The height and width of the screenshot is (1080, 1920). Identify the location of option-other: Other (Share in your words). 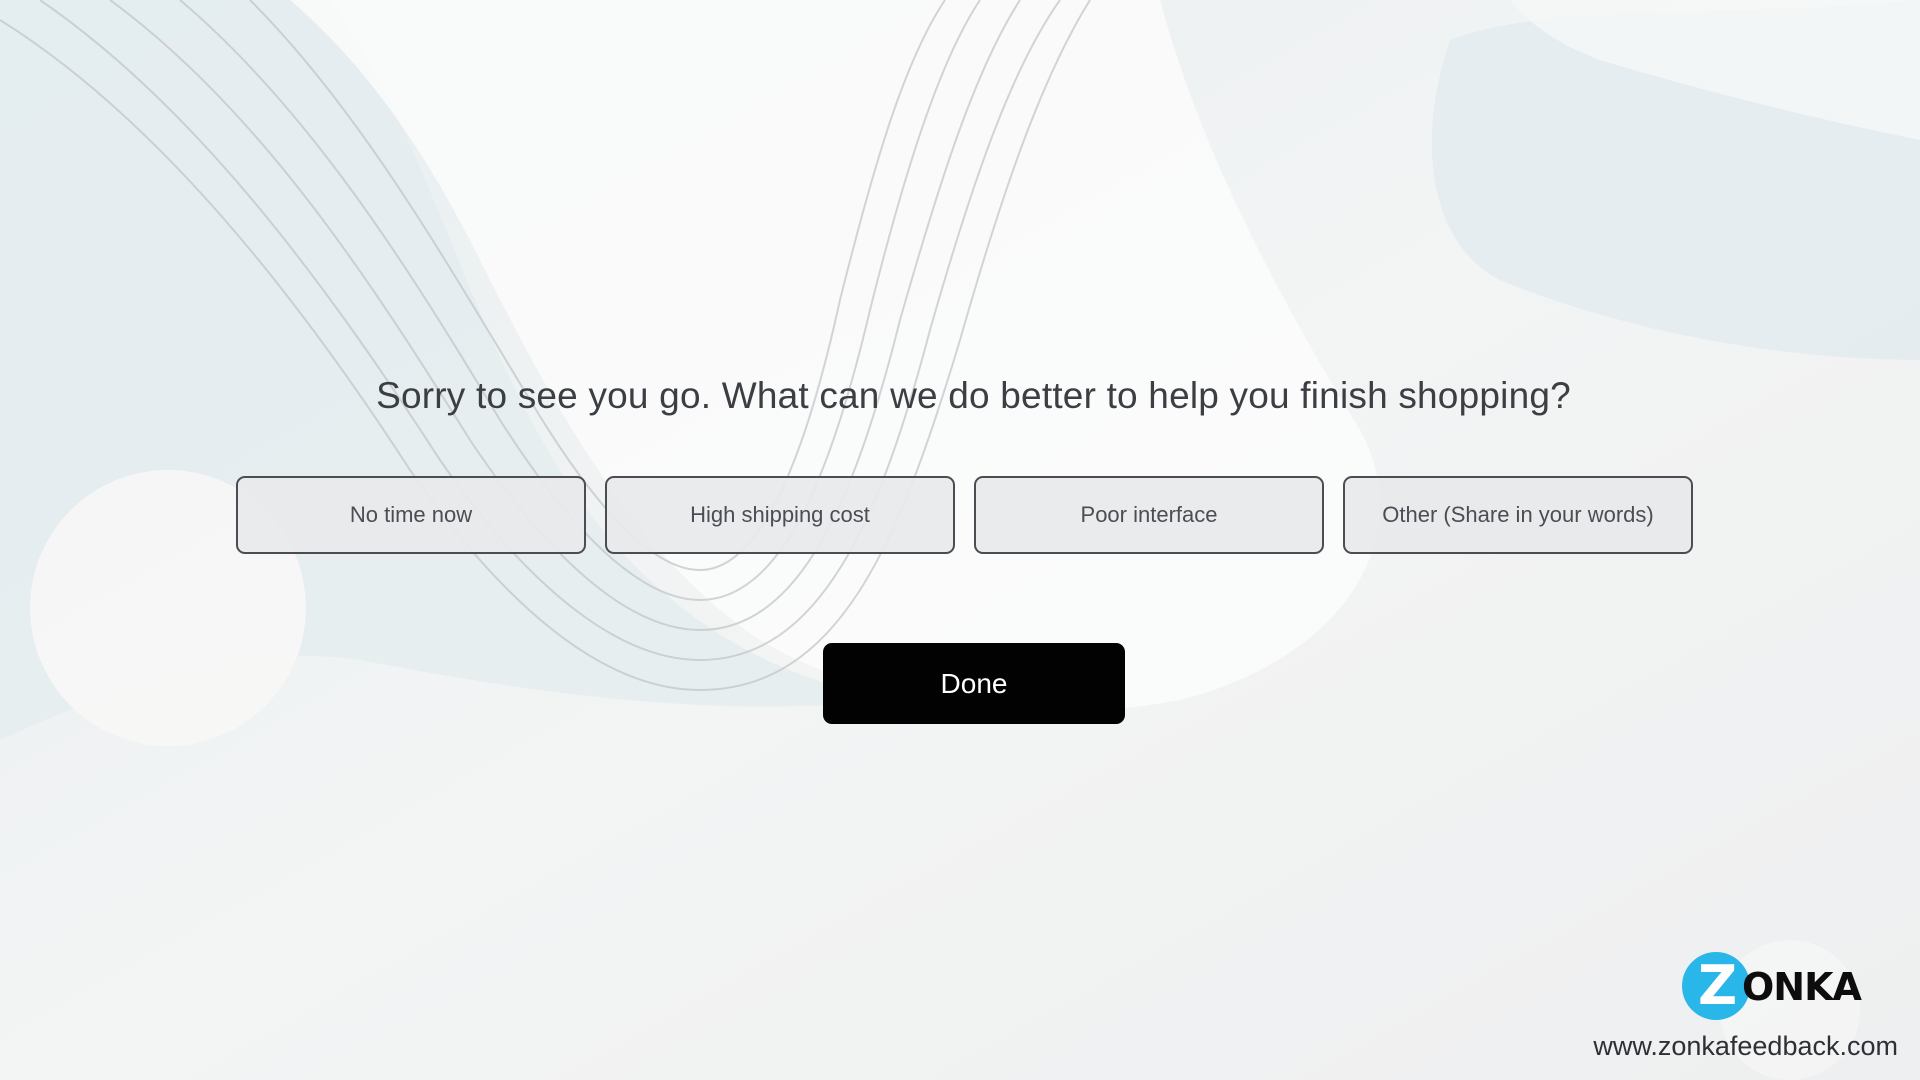
(1518, 515).